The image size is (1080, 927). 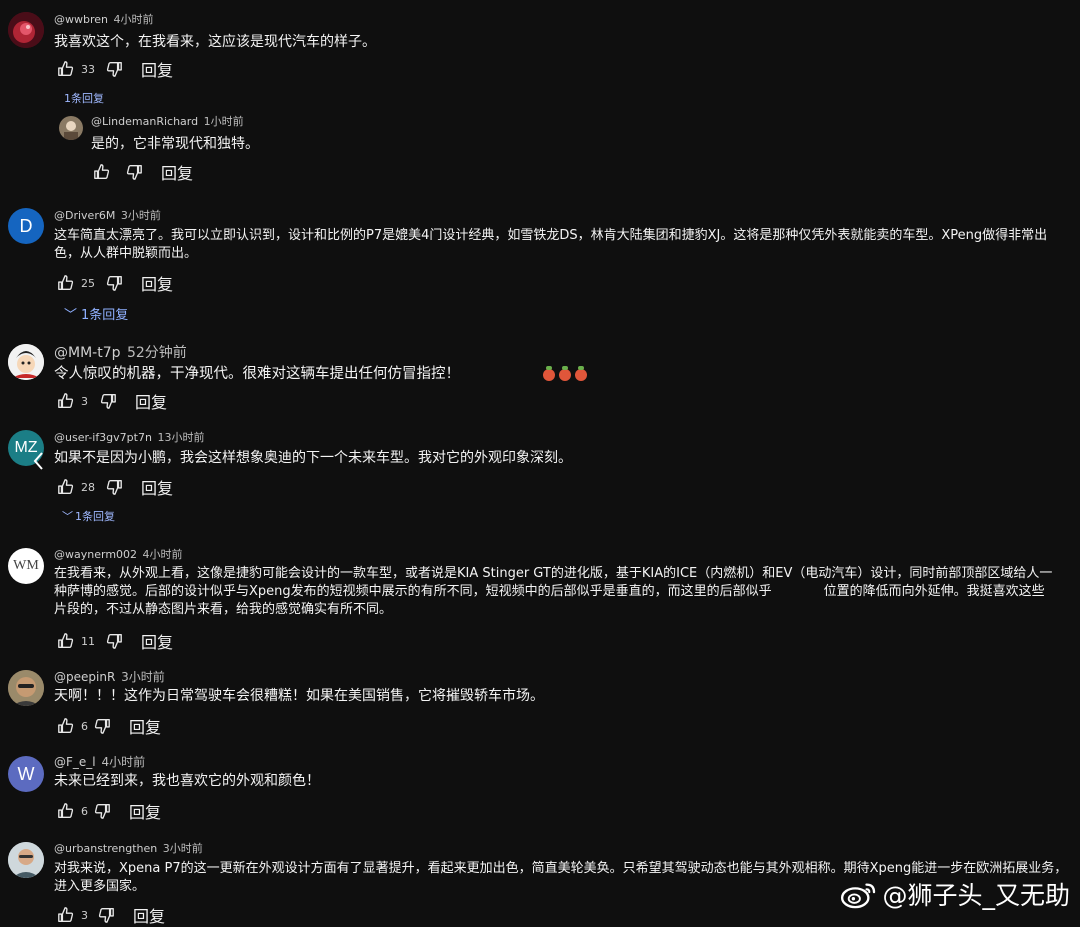 What do you see at coordinates (88, 69) in the screenshot?
I see `like-count: 33` at bounding box center [88, 69].